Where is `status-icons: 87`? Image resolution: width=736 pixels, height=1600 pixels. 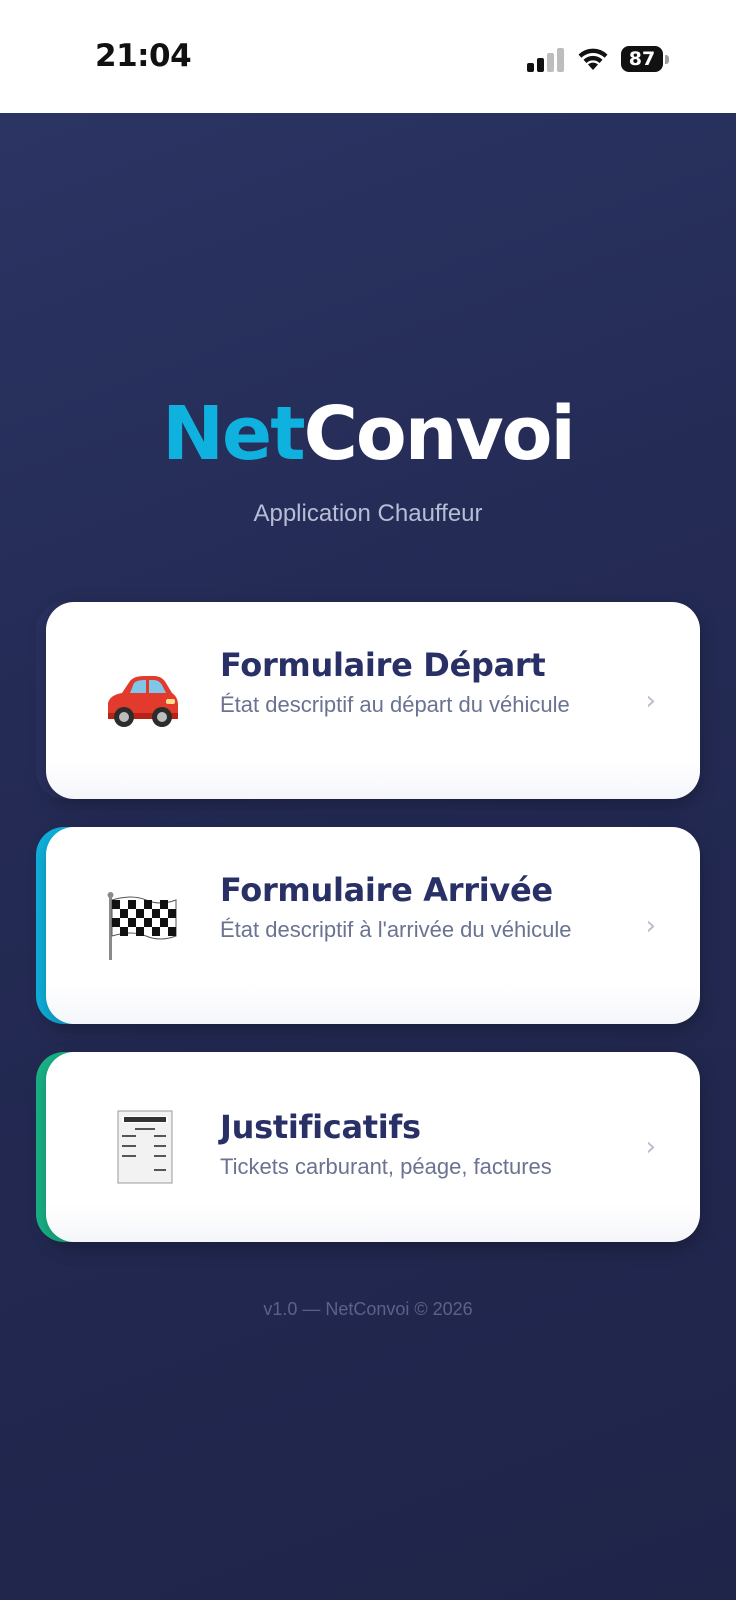 status-icons: 87 is located at coordinates (602, 59).